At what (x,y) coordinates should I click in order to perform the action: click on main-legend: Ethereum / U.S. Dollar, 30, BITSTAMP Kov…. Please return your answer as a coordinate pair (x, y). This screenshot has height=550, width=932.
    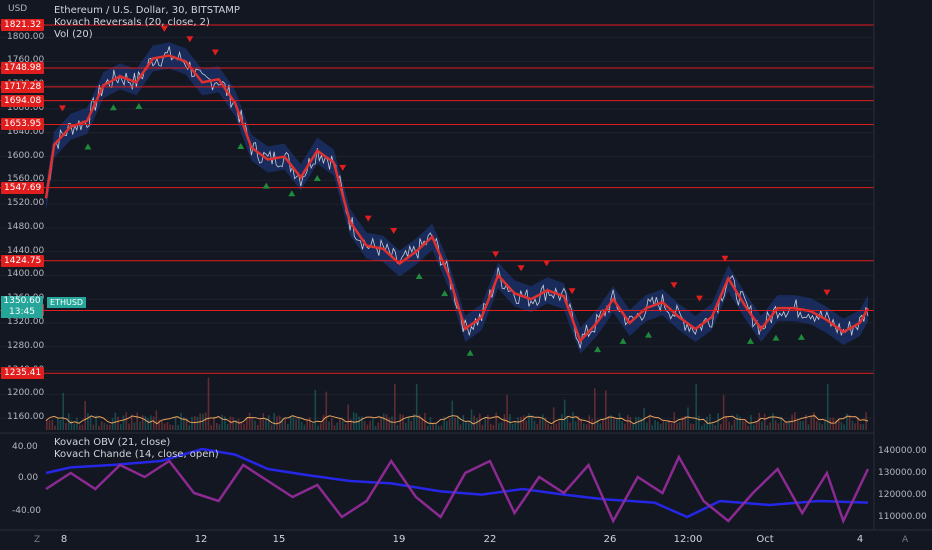
    Looking at the image, I should click on (147, 23).